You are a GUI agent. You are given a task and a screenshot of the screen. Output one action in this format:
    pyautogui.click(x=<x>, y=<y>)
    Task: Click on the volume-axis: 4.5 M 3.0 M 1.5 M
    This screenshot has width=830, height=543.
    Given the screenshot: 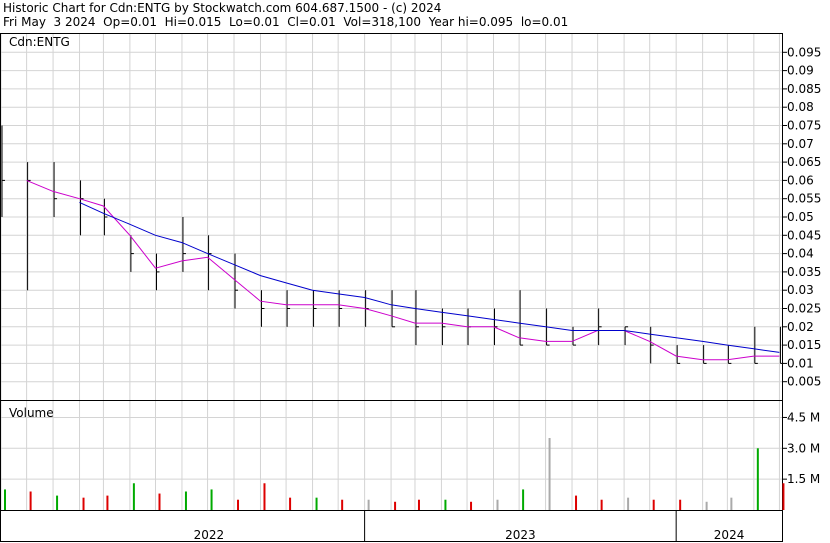 What is the action you would take?
    pyautogui.click(x=801, y=448)
    